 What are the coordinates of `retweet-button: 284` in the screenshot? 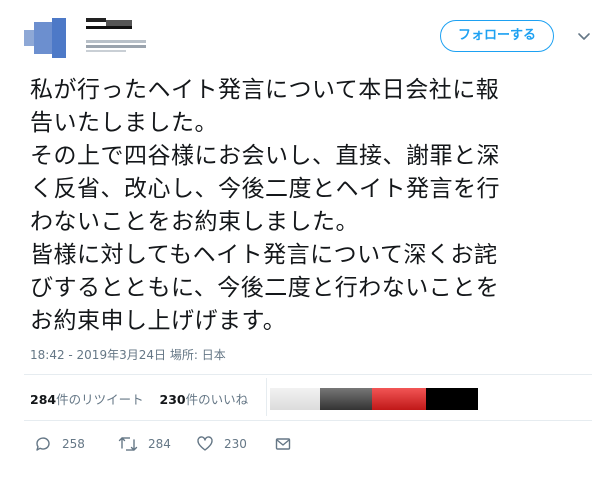 It's located at (144, 444).